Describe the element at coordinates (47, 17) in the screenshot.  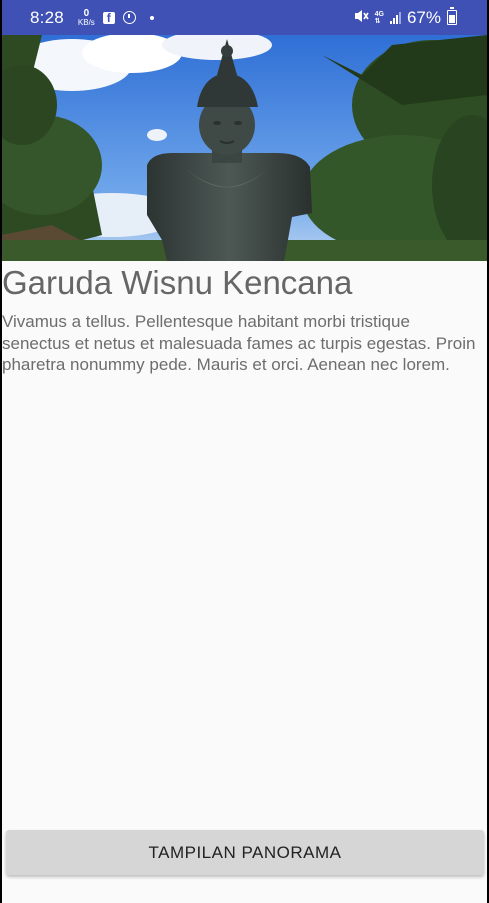
I see `status-time: 8:28` at that location.